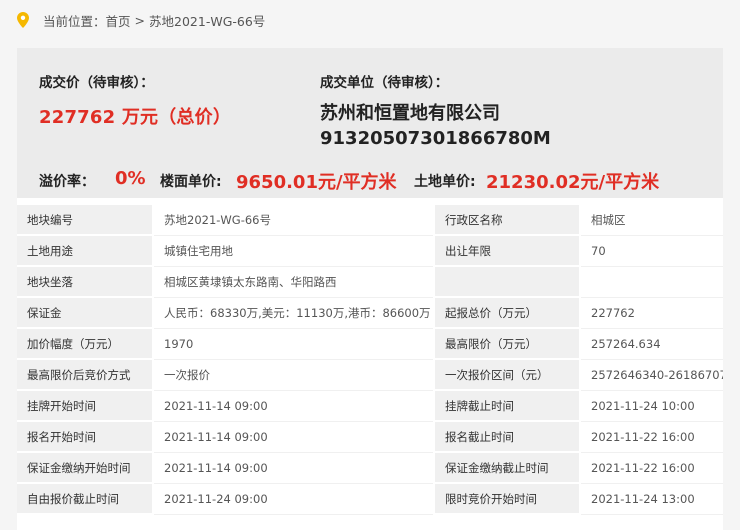  Describe the element at coordinates (85, 375) in the screenshot. I see `field-label: 最高限价后竞价方式` at that location.